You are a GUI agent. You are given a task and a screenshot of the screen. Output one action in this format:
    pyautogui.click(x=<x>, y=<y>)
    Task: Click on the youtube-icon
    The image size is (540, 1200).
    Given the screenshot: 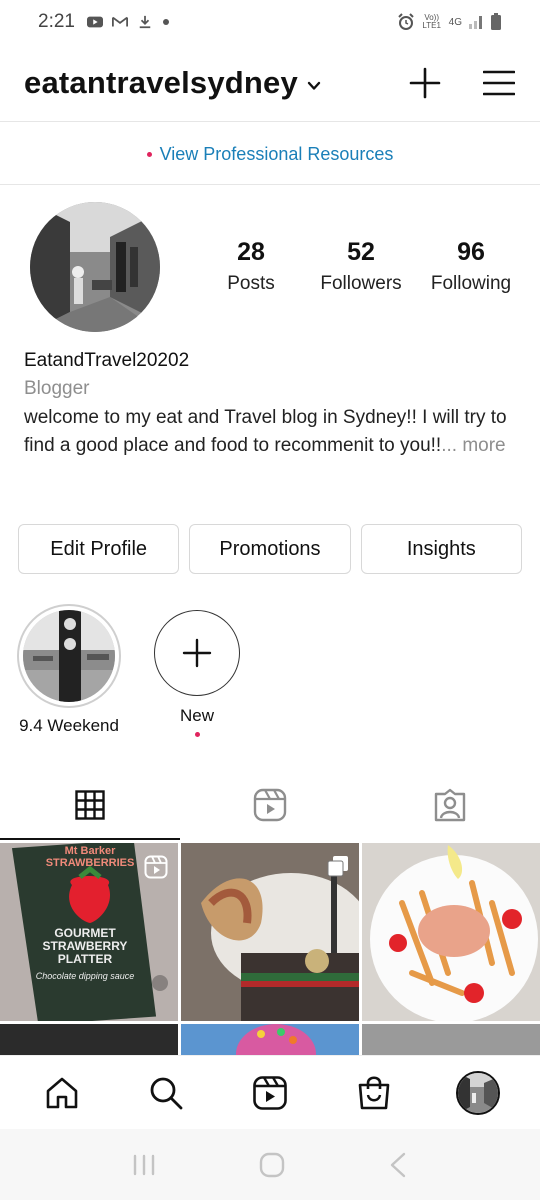 What is the action you would take?
    pyautogui.click(x=94, y=22)
    